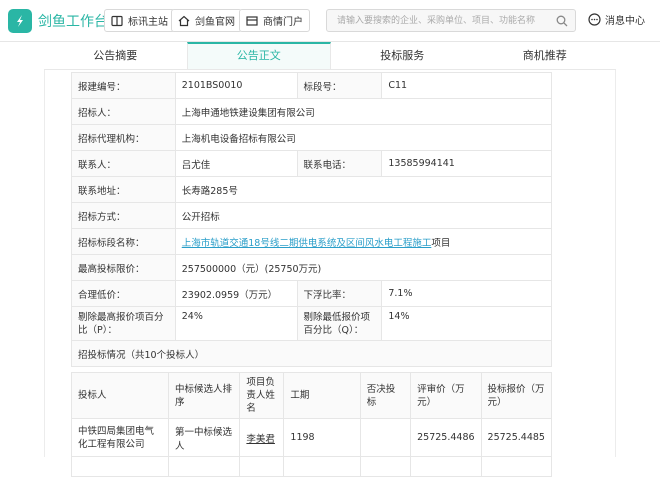  I want to click on detail-tabs: 公告摘要 公告正文 投标服务 商机推荐, so click(330, 56).